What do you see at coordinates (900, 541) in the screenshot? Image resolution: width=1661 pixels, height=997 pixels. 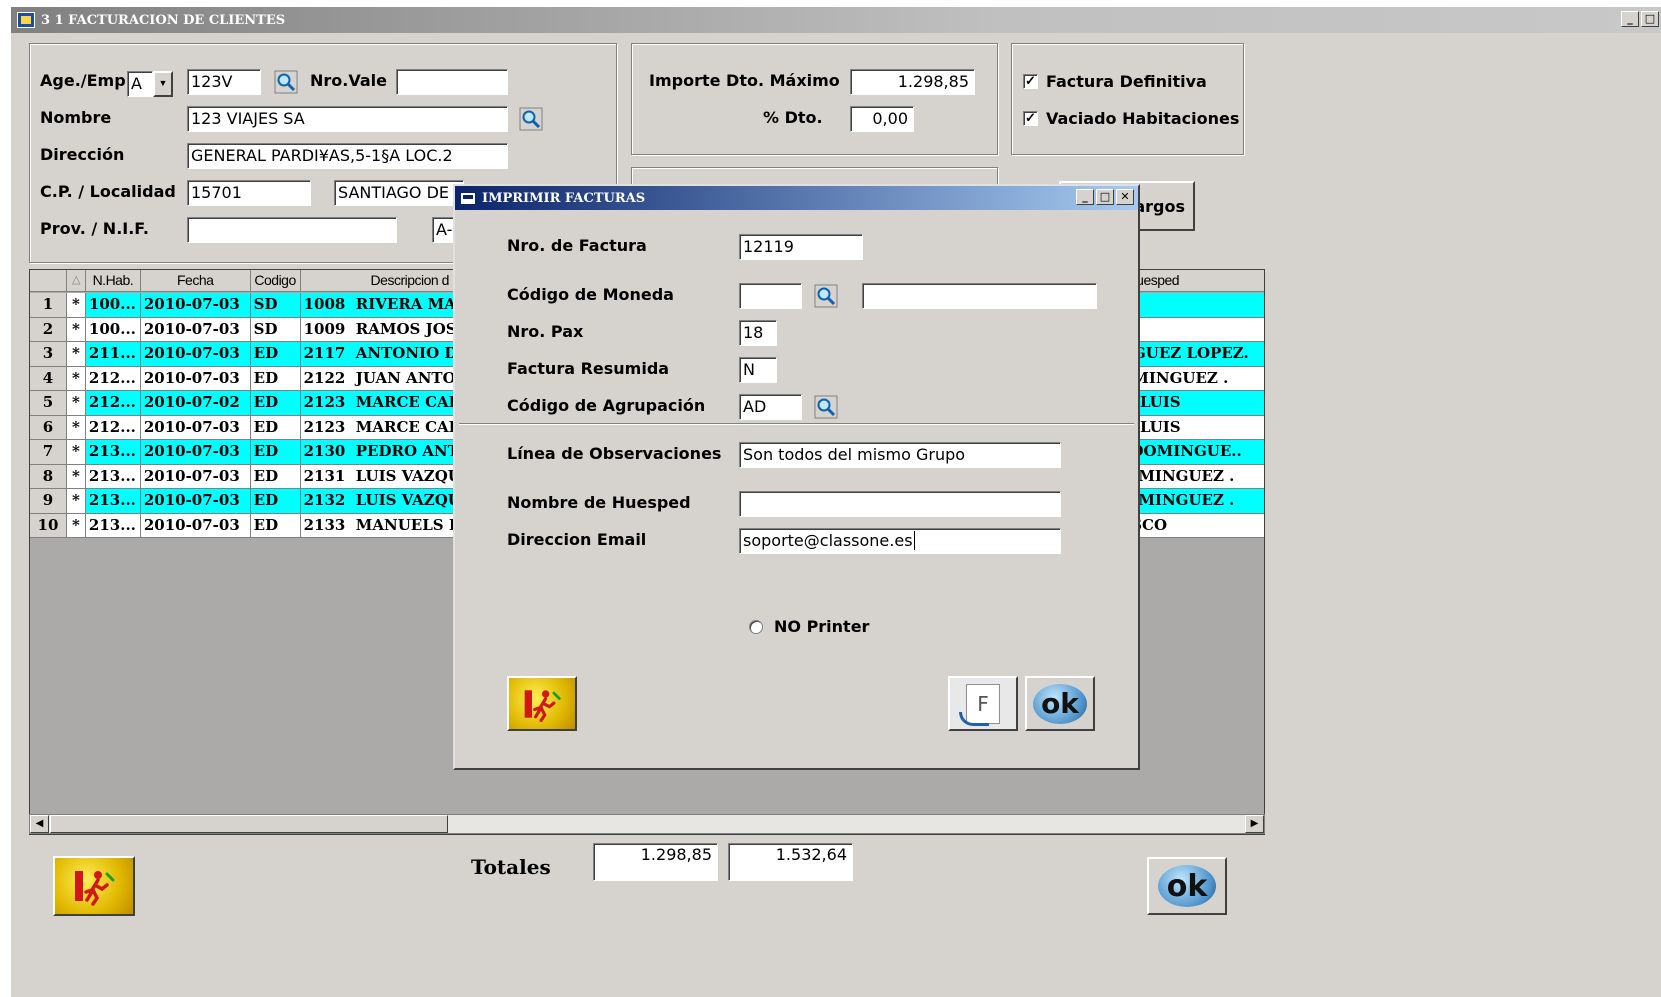 I see `email-field: soporte@classone.es` at bounding box center [900, 541].